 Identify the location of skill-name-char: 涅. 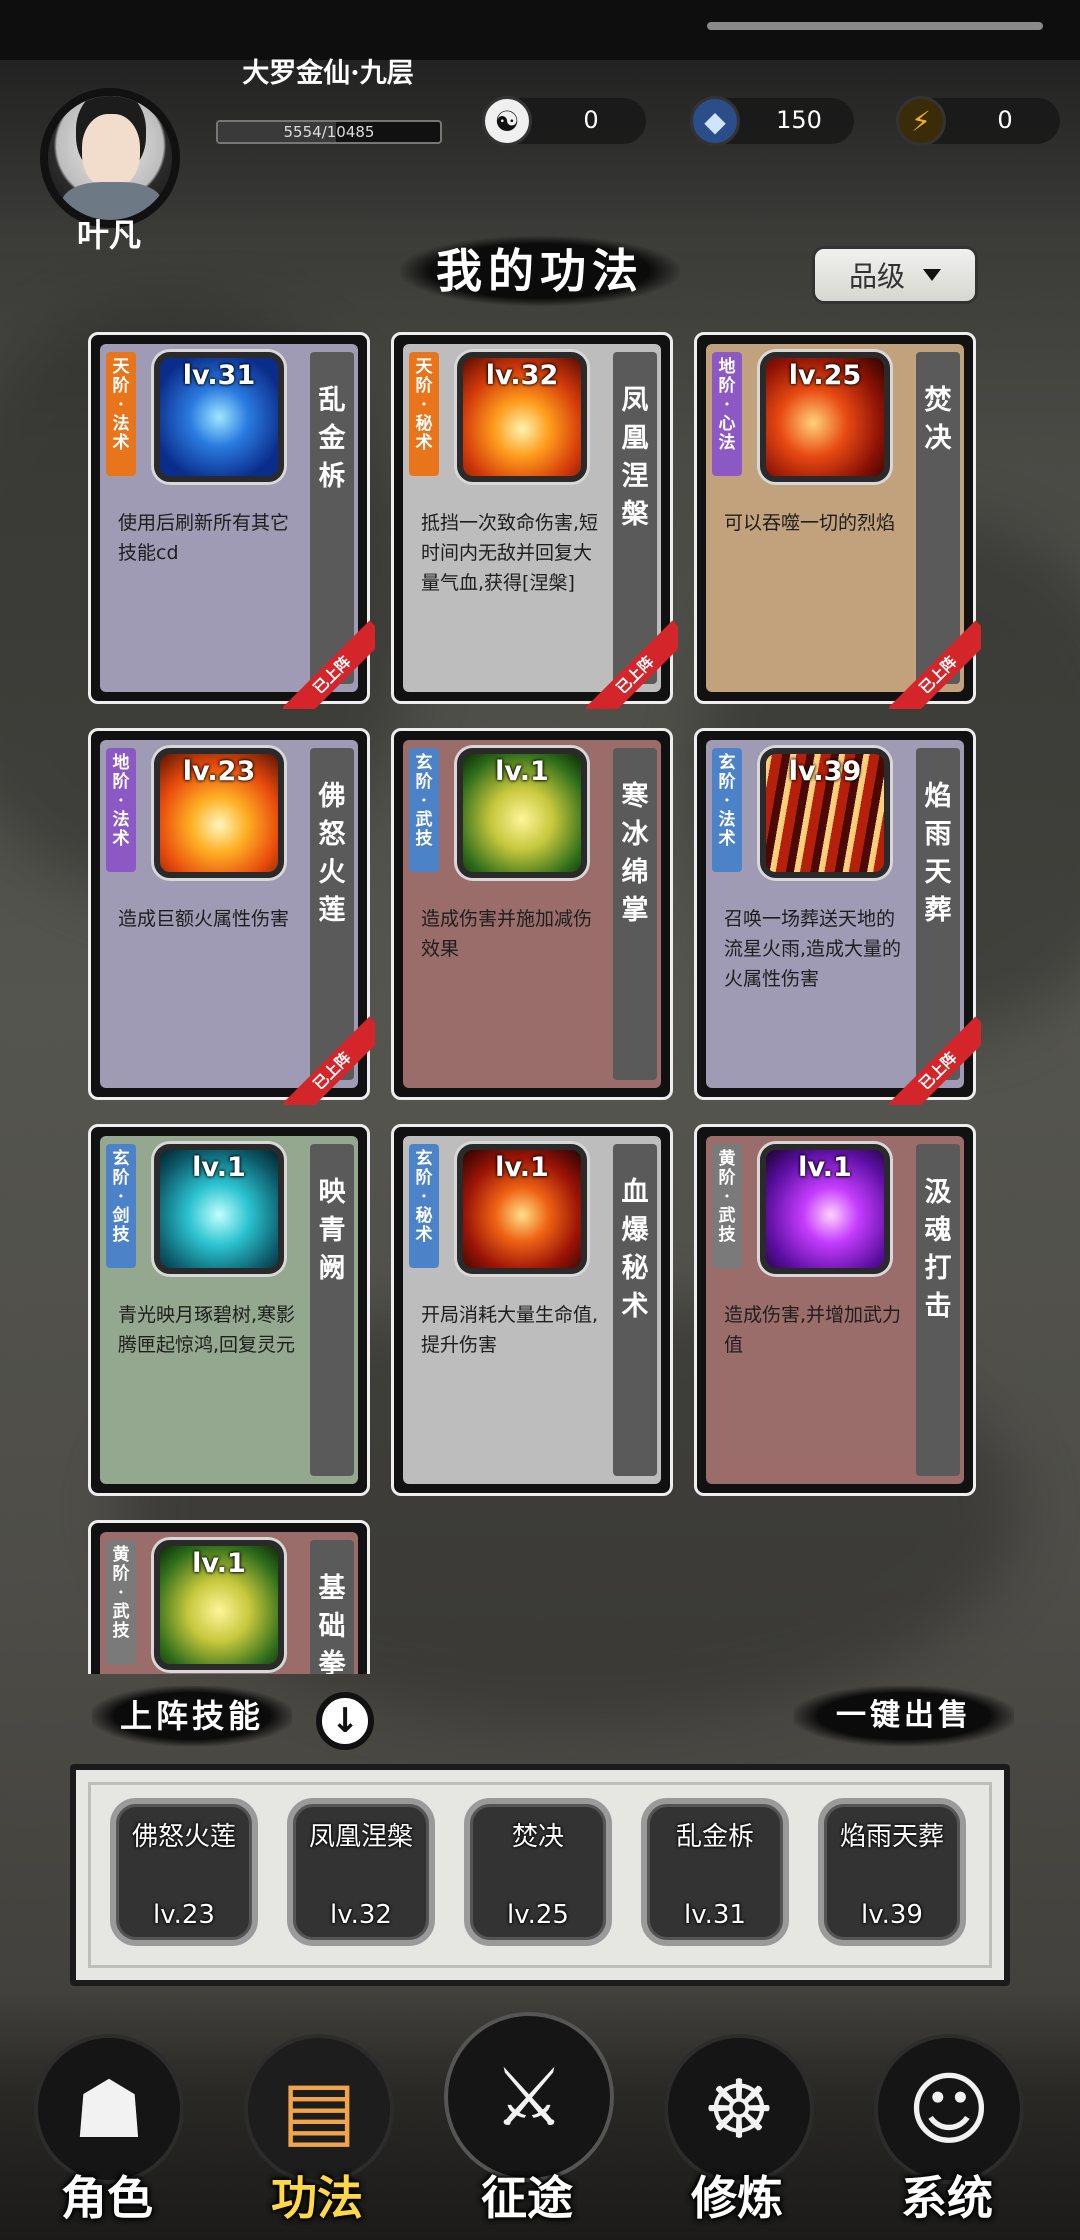
(635, 476).